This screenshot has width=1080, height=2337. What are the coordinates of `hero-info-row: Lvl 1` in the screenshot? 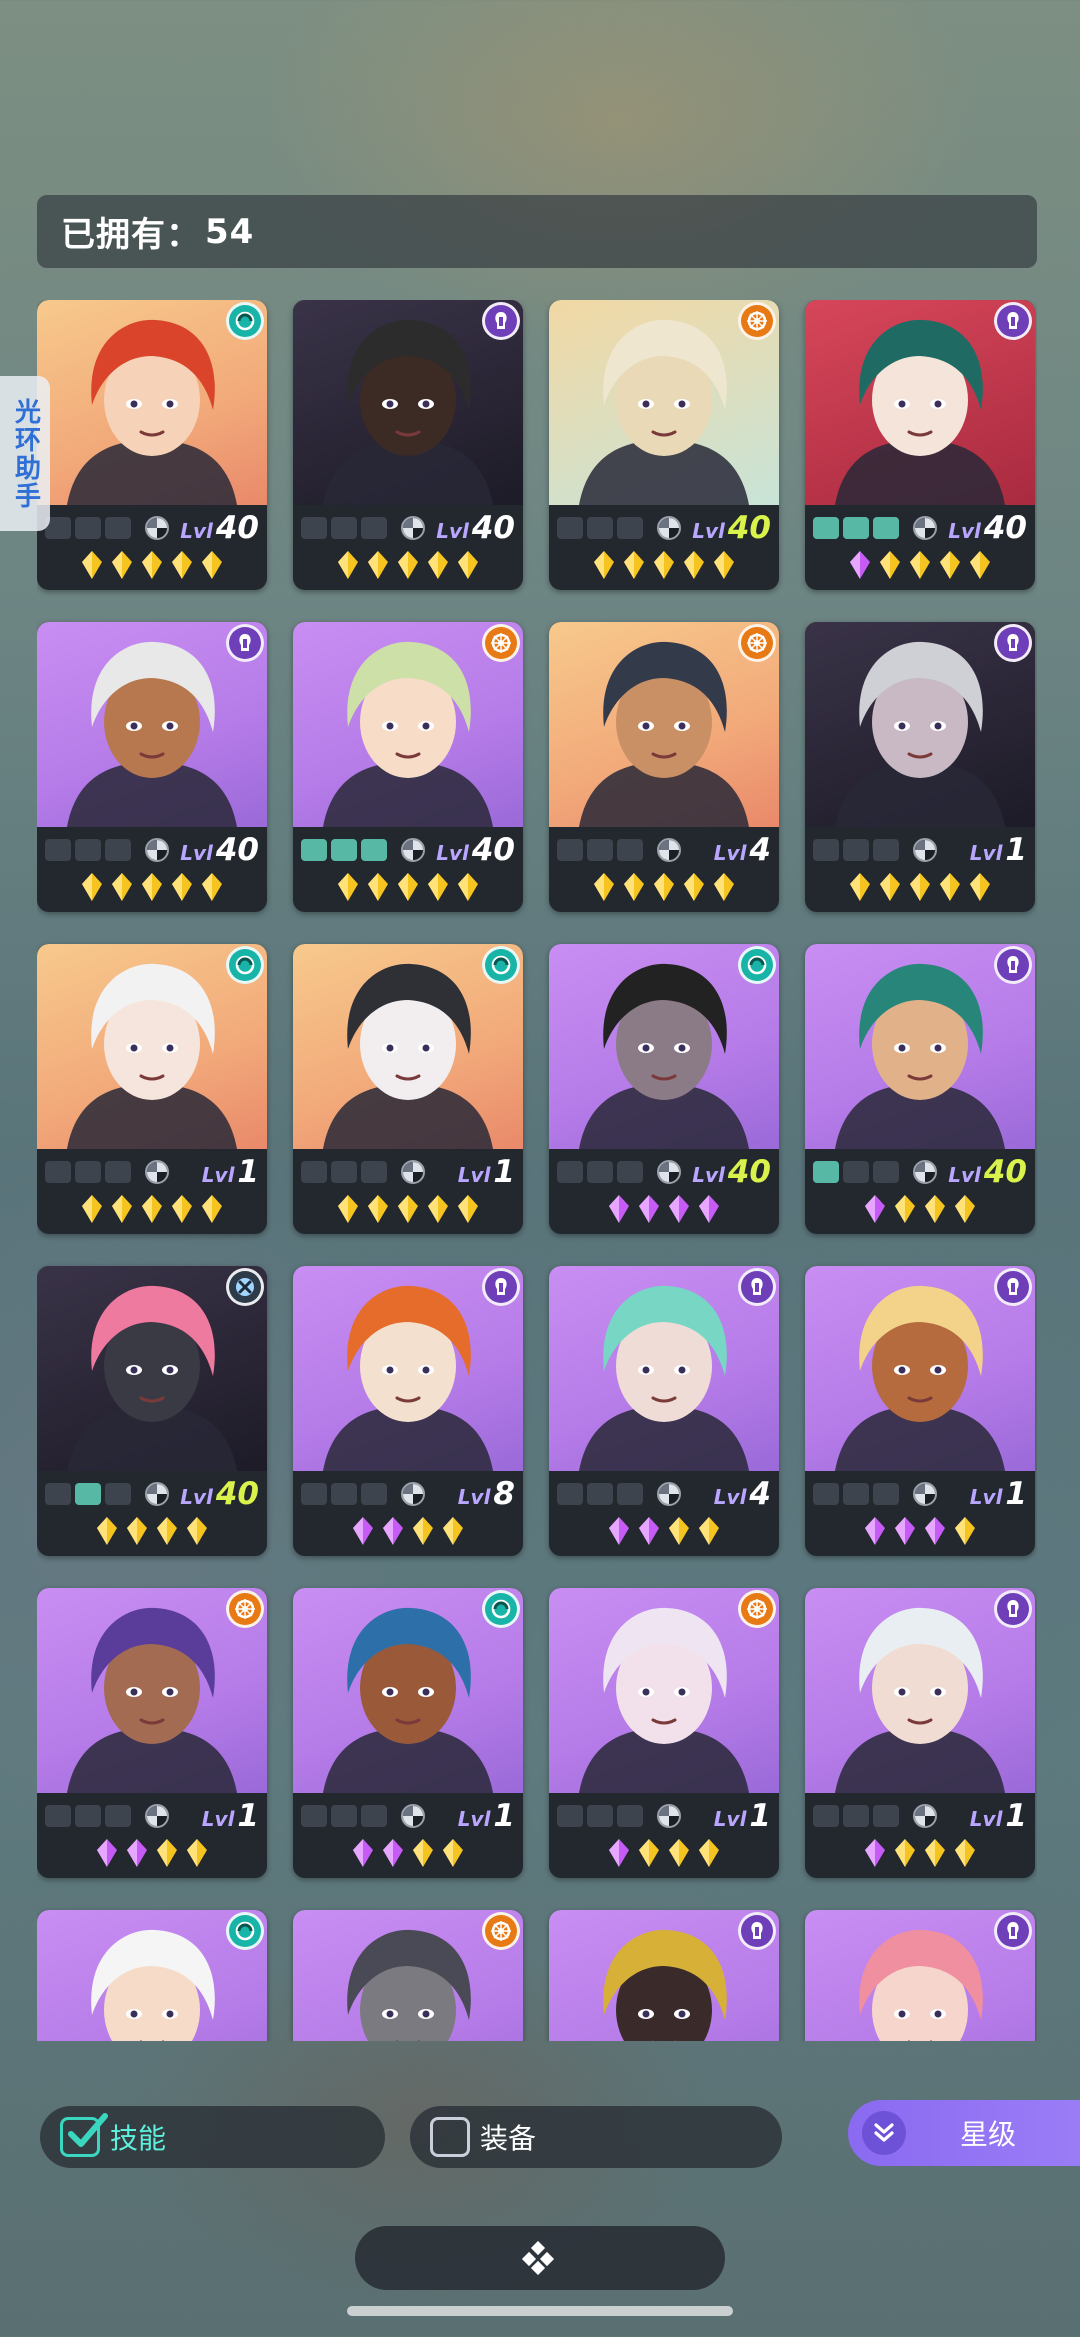 It's located at (152, 1172).